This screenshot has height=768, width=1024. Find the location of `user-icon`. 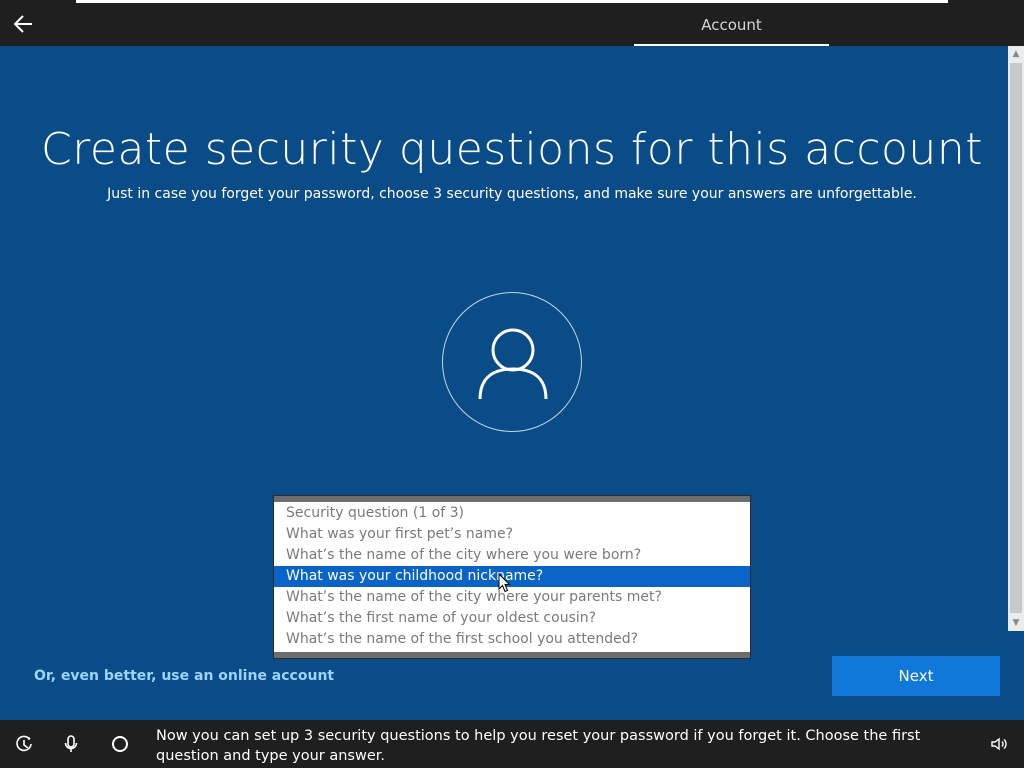

user-icon is located at coordinates (513, 364).